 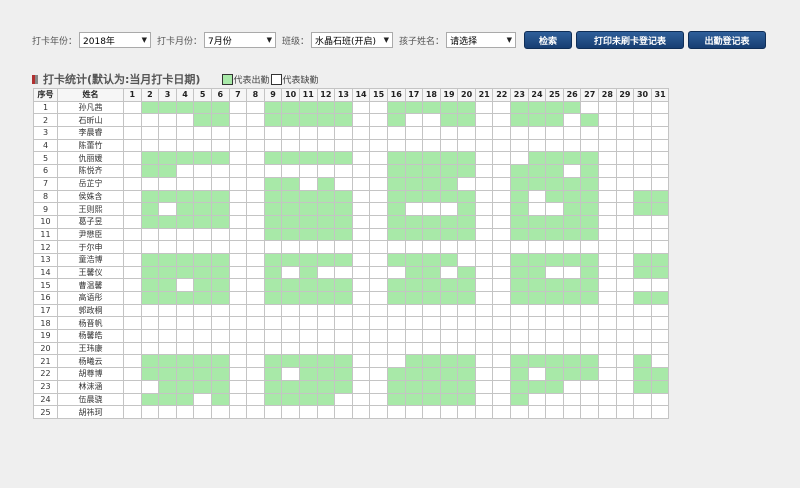 I want to click on table-row: 4 陈蕾竹, so click(x=351, y=145).